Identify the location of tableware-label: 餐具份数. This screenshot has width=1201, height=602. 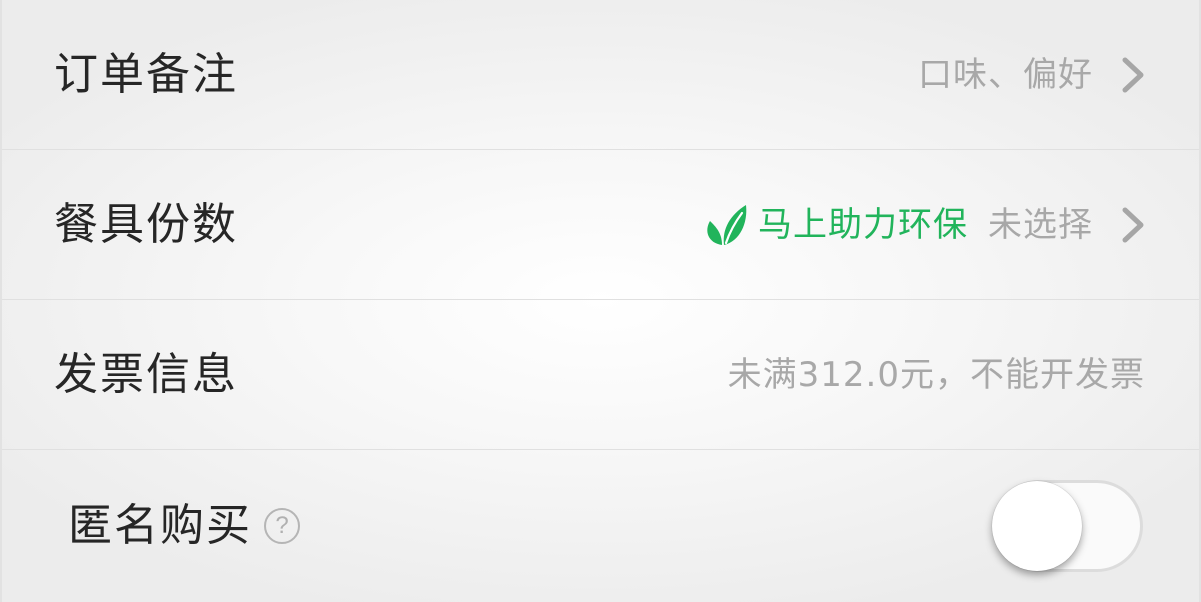
(146, 224).